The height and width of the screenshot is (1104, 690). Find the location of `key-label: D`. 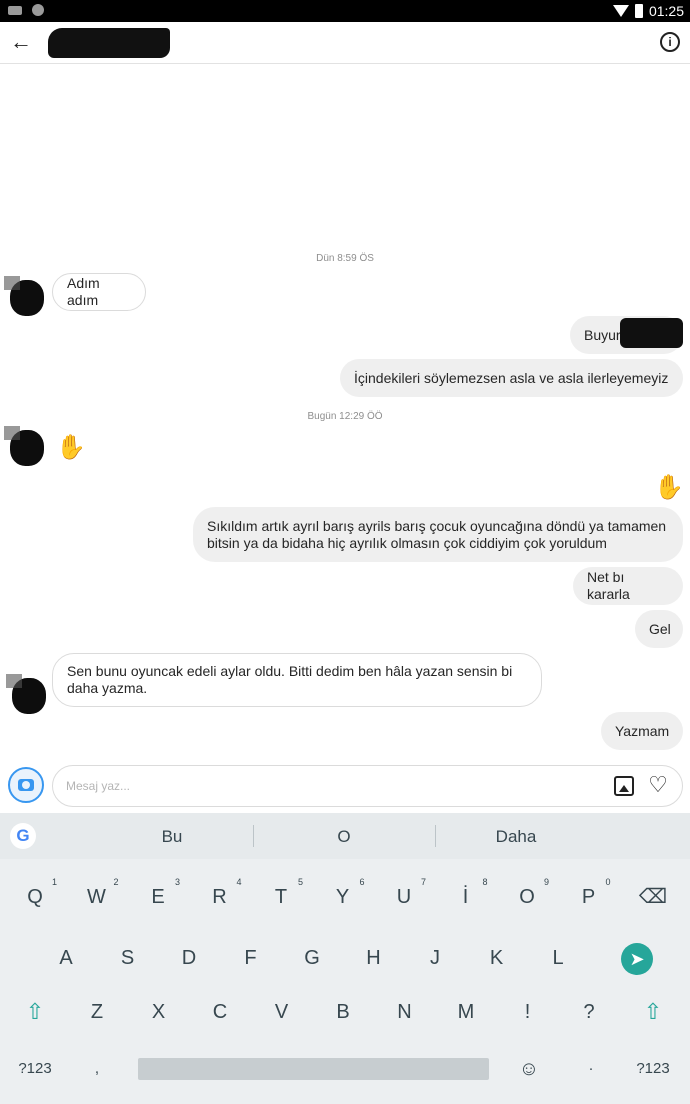

key-label: D is located at coordinates (189, 958).